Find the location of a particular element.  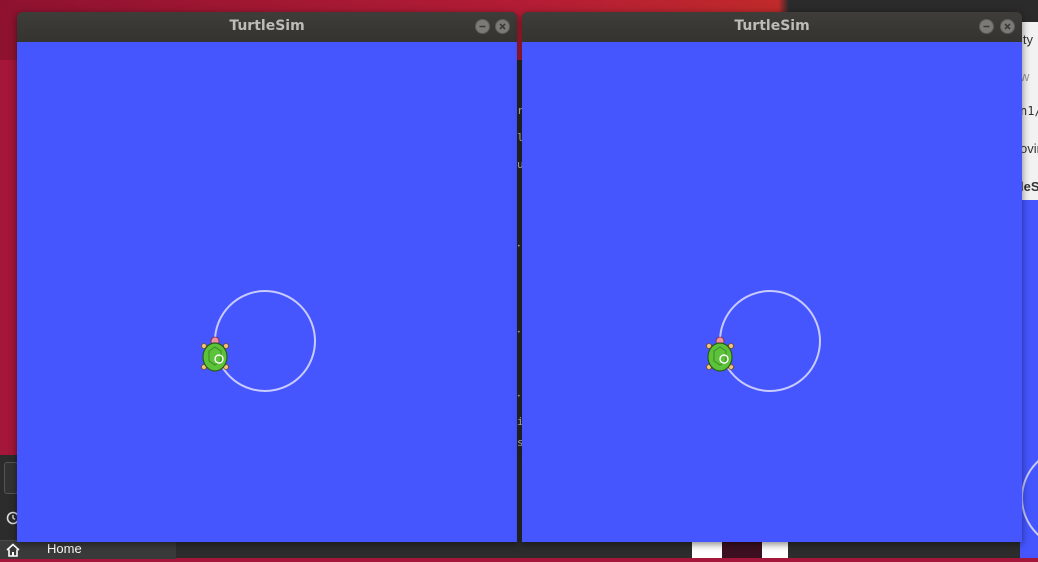

background-text-fragment: w is located at coordinates (1025, 76).